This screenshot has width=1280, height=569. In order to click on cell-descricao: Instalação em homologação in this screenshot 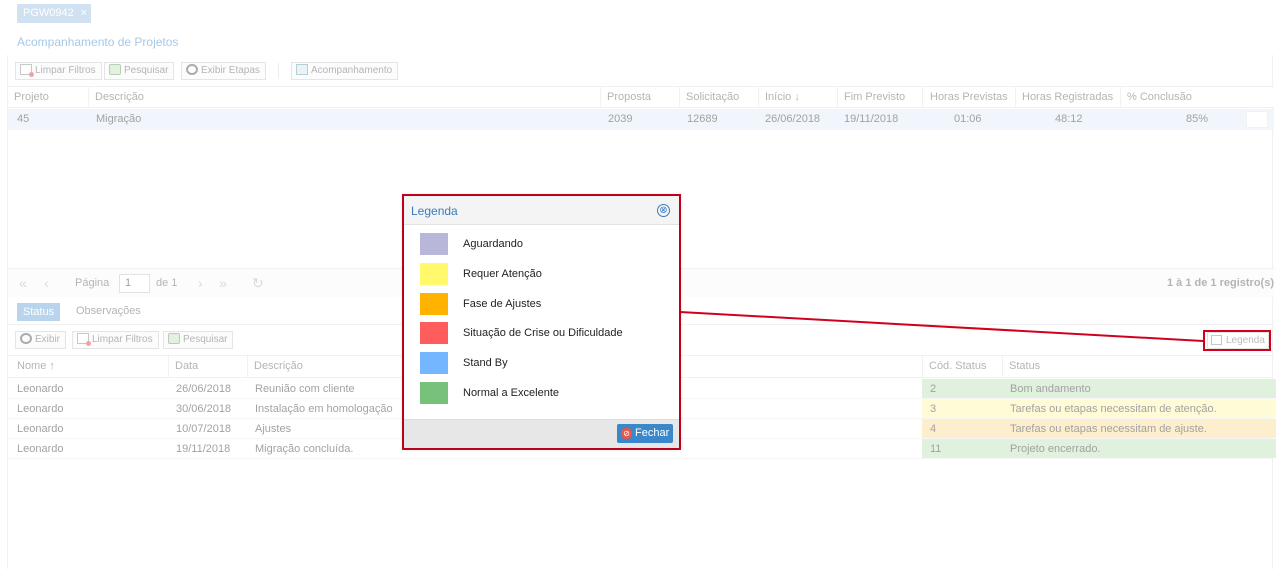, I will do `click(324, 409)`.